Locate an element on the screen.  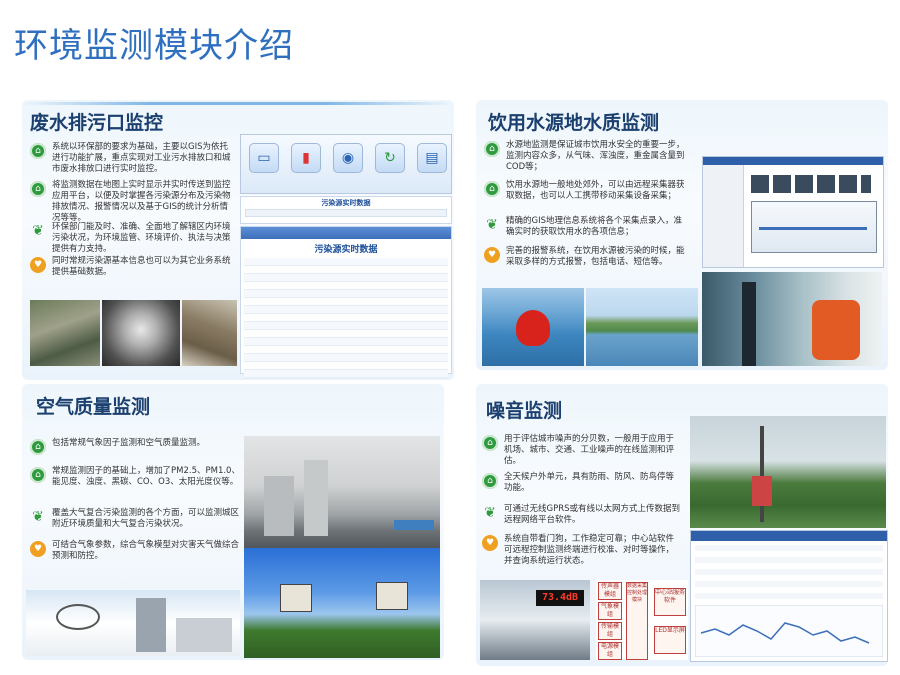
sensor-equipment-photo is located at coordinates (133, 623).